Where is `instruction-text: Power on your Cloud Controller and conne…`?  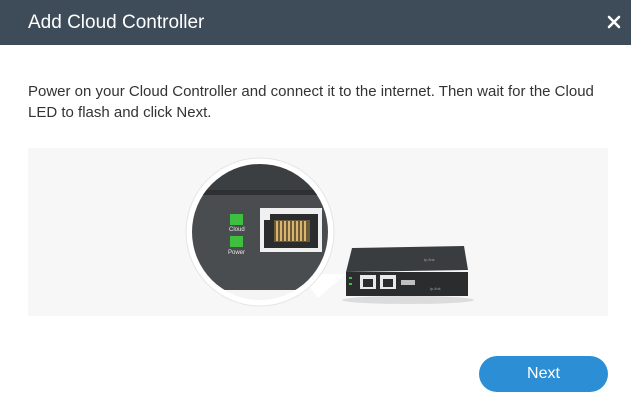 instruction-text: Power on your Cloud Controller and conne… is located at coordinates (311, 102).